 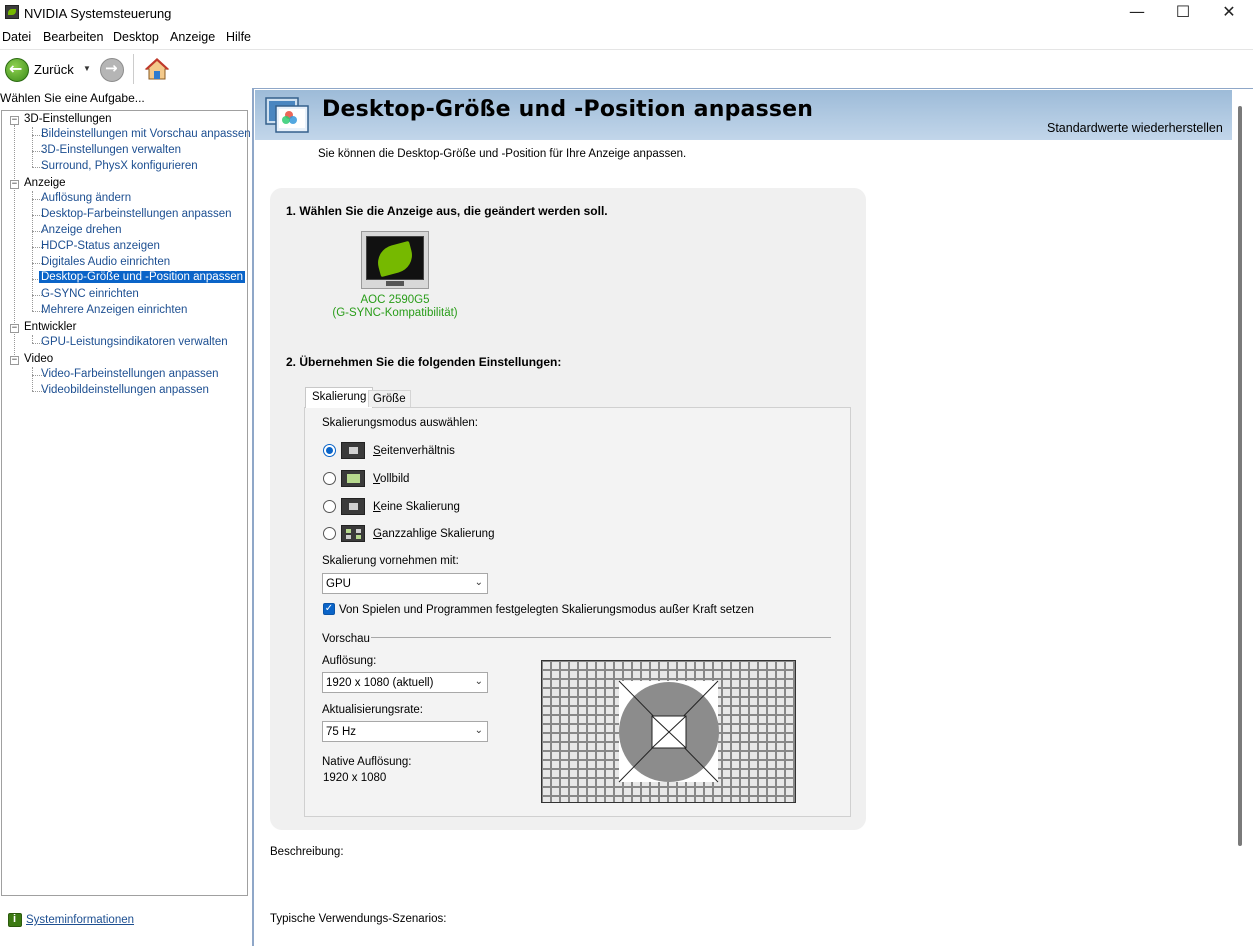 What do you see at coordinates (114, 310) in the screenshot?
I see `tree-item-mehrere-anzeigen: Mehrere Anzeigen einrichten` at bounding box center [114, 310].